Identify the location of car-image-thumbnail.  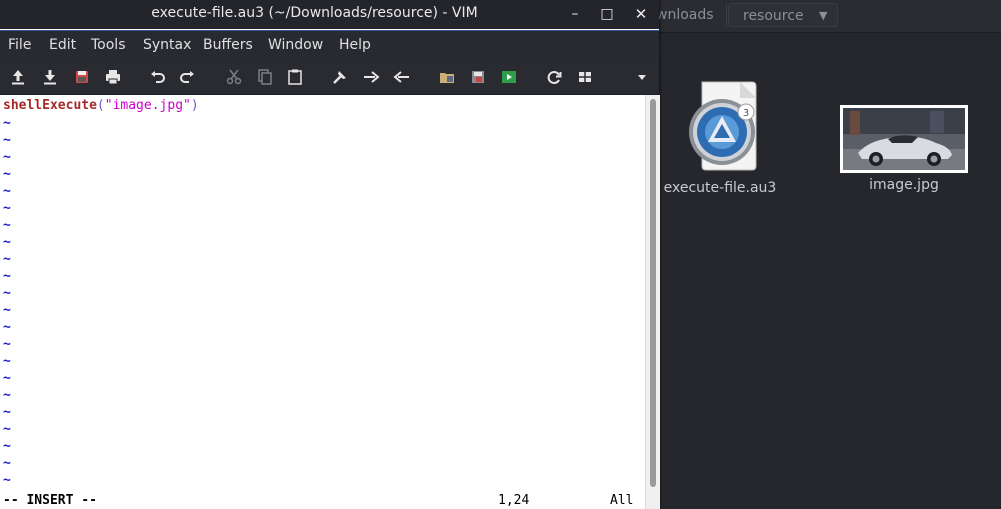
(904, 139).